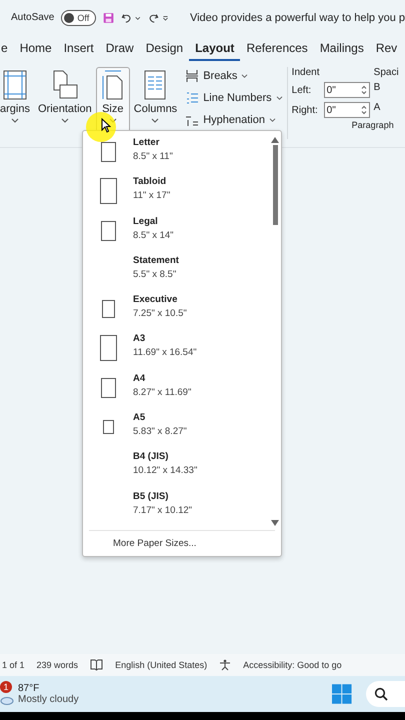 The width and height of the screenshot is (405, 720). Describe the element at coordinates (36, 49) in the screenshot. I see `ribbon-tab: Home` at that location.